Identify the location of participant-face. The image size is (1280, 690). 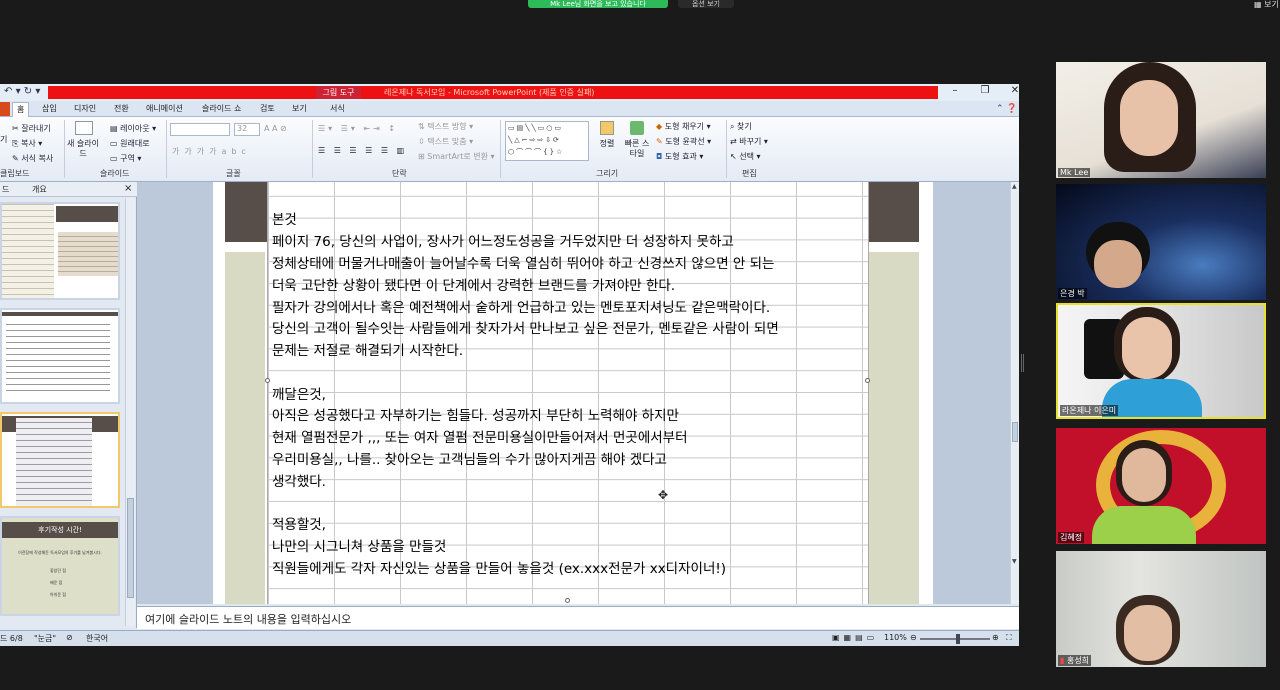
(1149, 118).